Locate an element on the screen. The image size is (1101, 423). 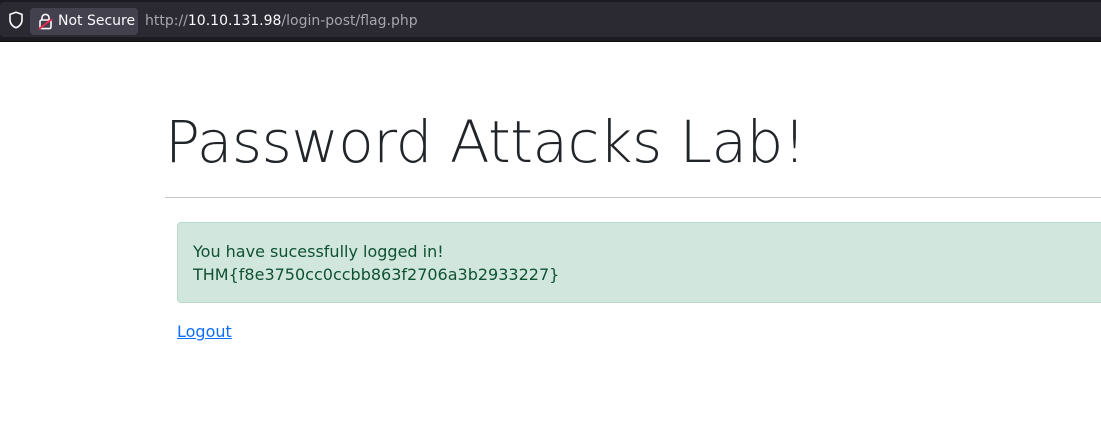
flag-text: THM{f8e3750cc0ccbb863f2706a3b2933227} is located at coordinates (376, 274).